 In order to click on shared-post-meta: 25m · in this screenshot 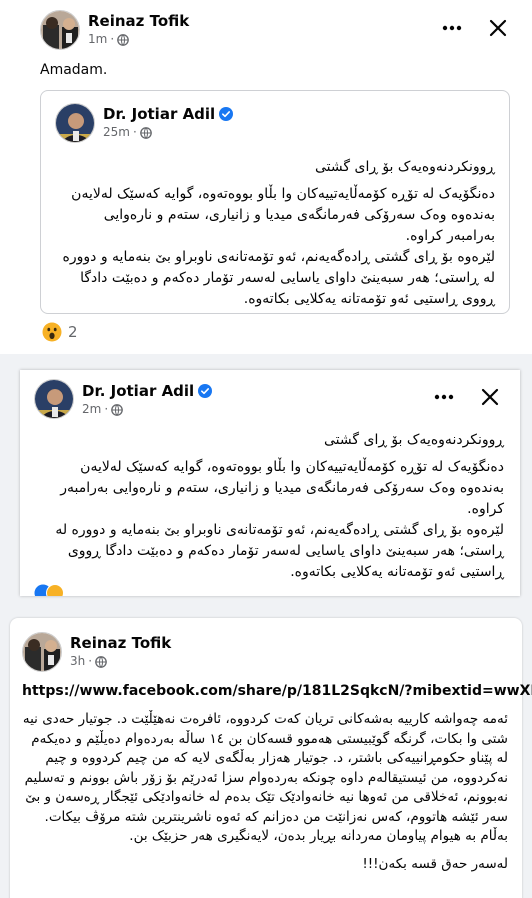, I will do `click(127, 132)`.